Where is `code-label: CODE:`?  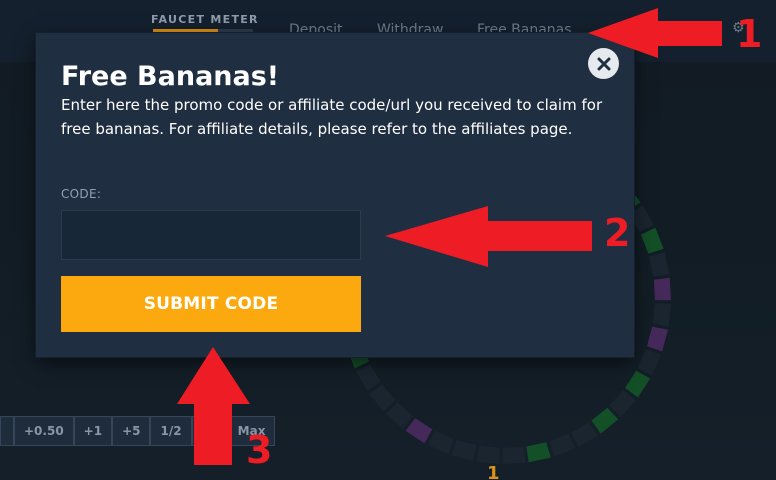 code-label: CODE: is located at coordinates (81, 194).